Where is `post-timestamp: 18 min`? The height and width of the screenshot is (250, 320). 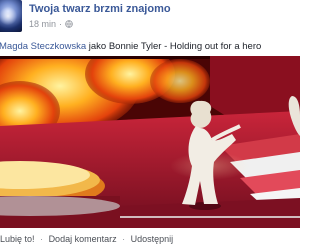 post-timestamp: 18 min is located at coordinates (42, 24).